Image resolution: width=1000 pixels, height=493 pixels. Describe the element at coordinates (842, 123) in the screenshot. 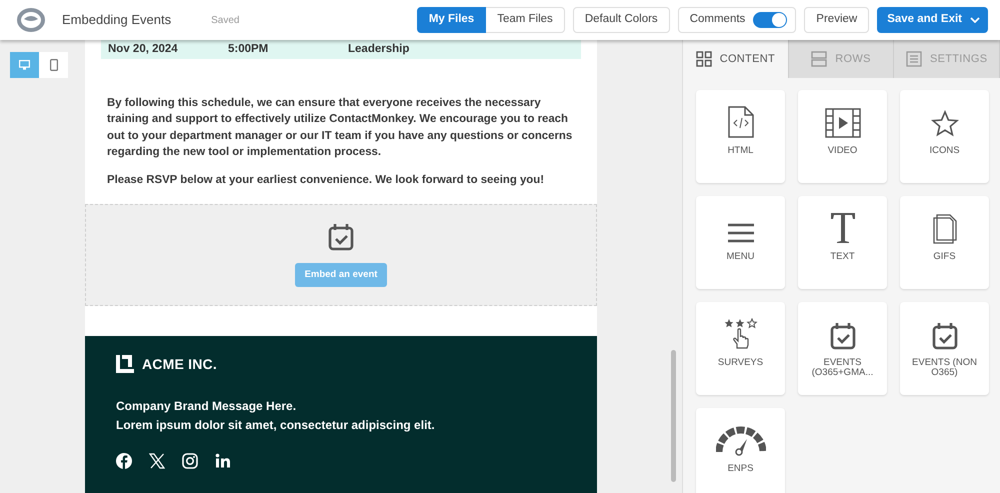

I see `film-icon` at that location.